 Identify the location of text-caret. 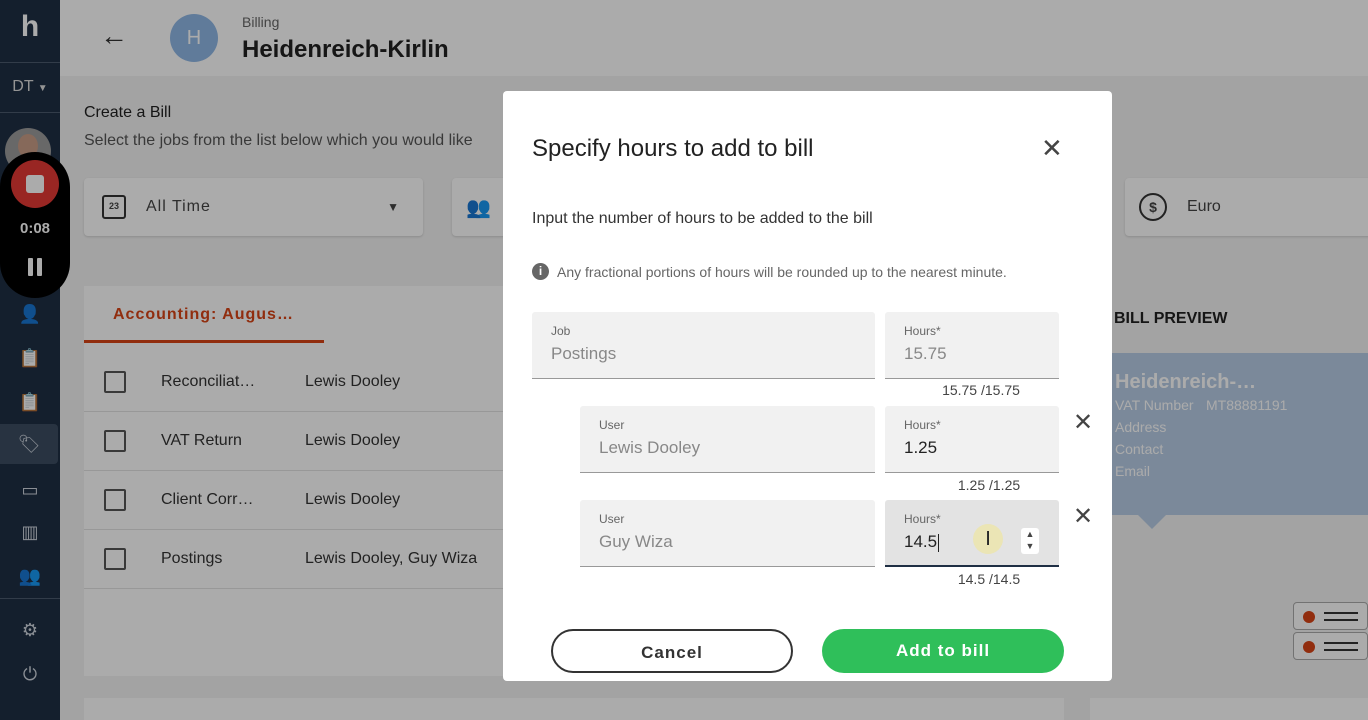
(939, 542).